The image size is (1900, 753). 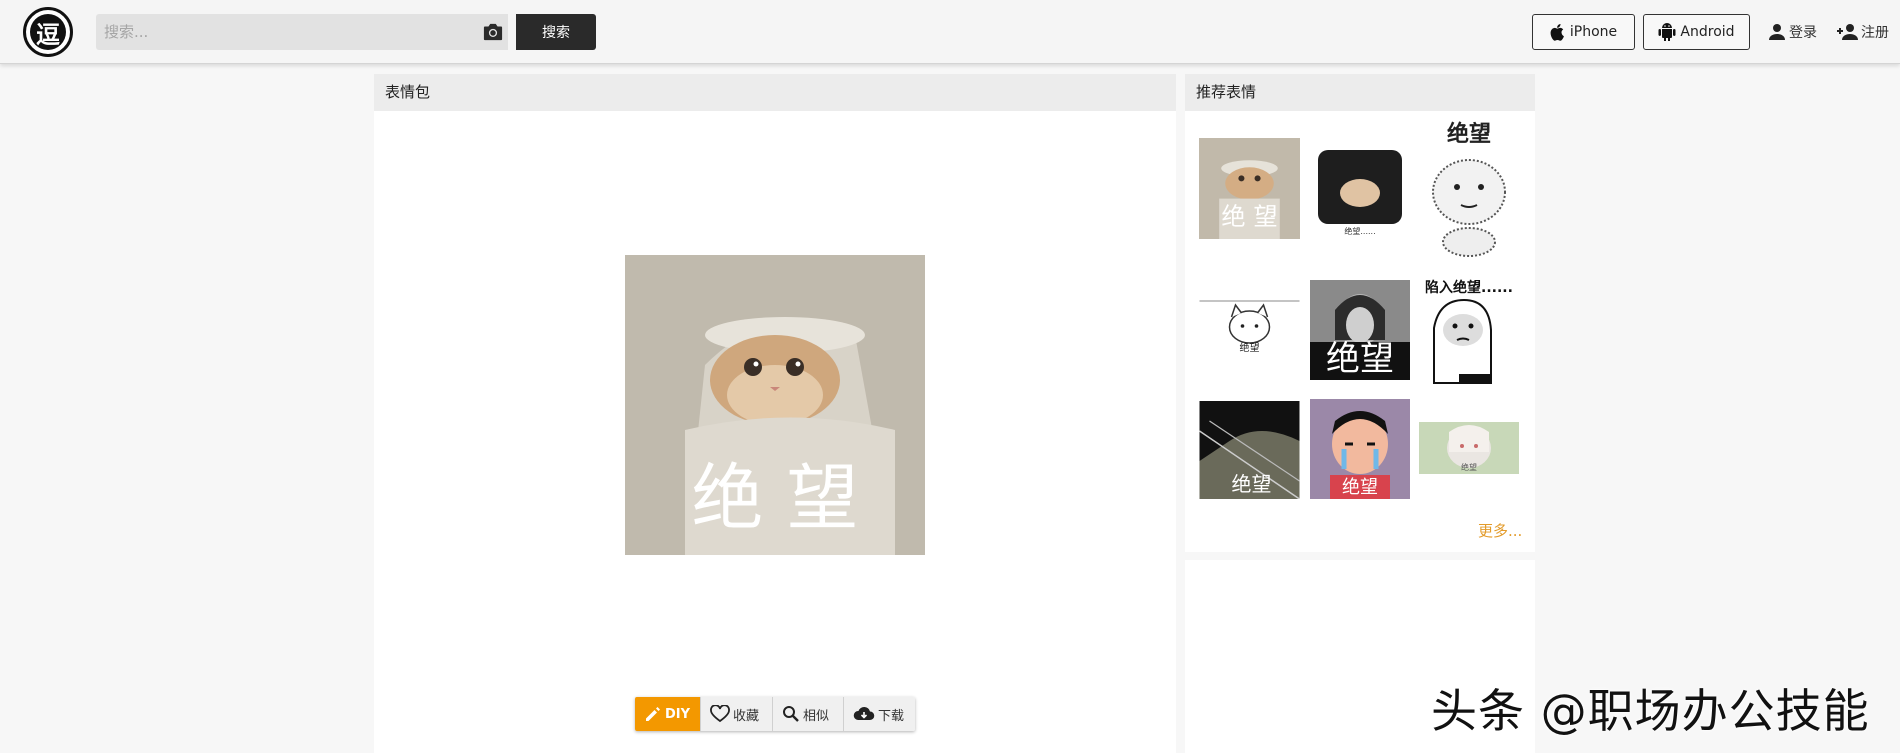 I want to click on recommended-caption: 绝 望, so click(x=1249, y=216).